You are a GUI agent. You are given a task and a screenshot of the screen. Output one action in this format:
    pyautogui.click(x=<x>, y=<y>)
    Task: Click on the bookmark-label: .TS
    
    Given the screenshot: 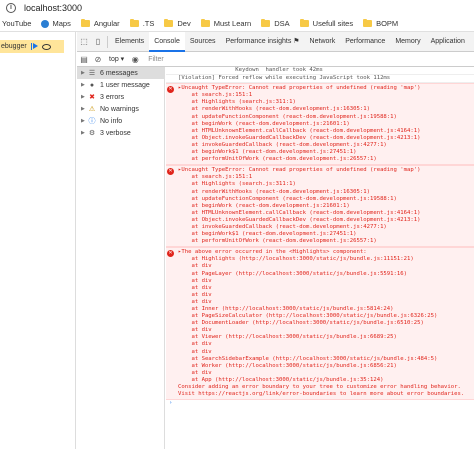 What is the action you would take?
    pyautogui.click(x=148, y=23)
    